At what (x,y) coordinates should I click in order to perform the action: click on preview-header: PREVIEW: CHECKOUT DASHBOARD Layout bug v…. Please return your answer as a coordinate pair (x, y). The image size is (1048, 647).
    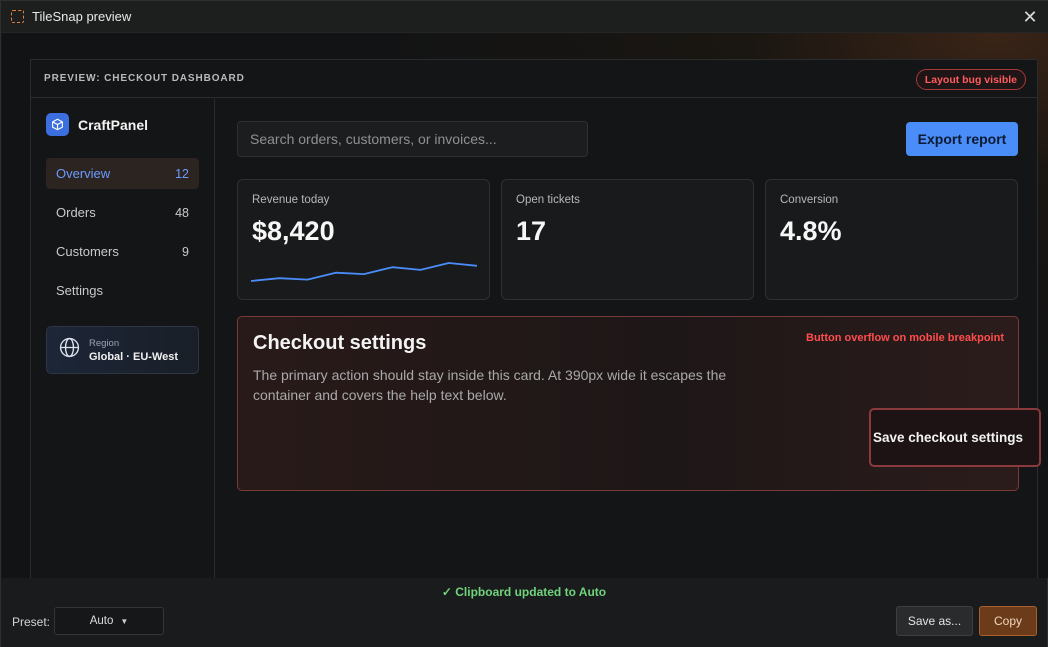
    Looking at the image, I should click on (534, 79).